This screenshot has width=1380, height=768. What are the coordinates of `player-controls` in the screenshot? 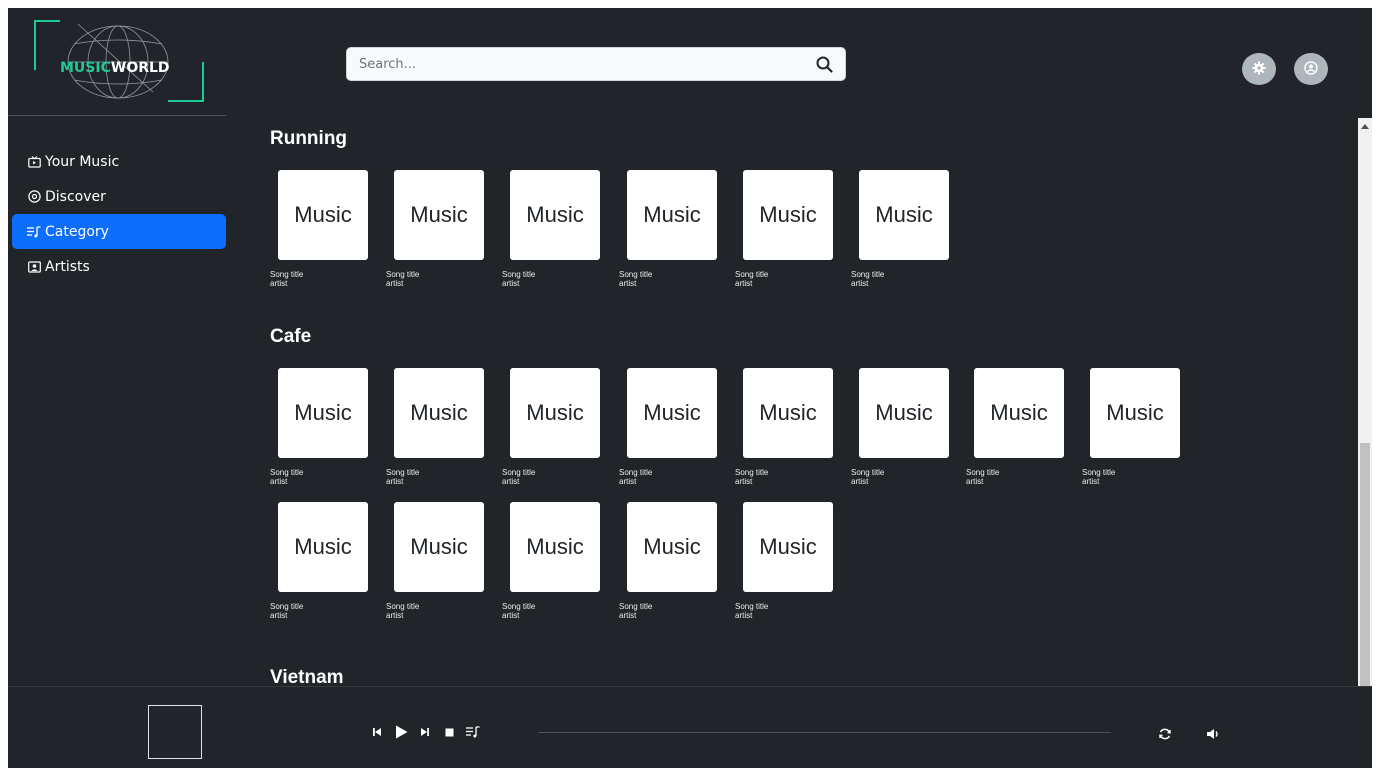 It's located at (428, 732).